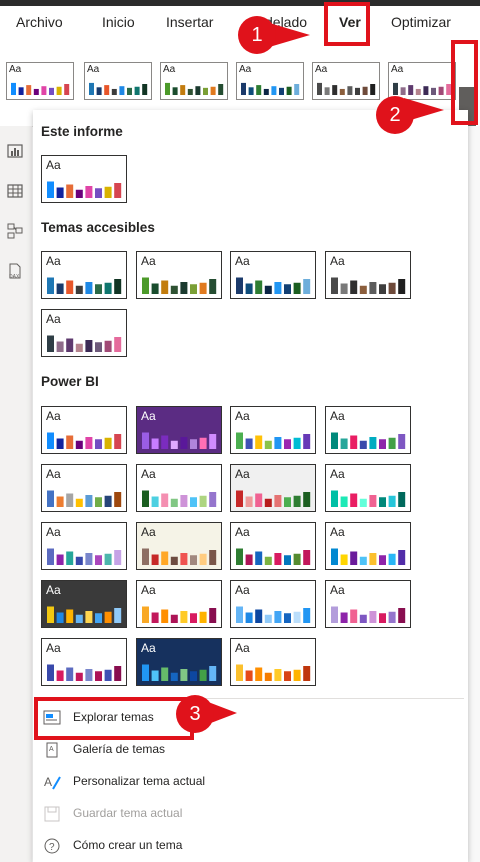  What do you see at coordinates (16, 494) in the screenshot?
I see `left-view-rail: DAX` at bounding box center [16, 494].